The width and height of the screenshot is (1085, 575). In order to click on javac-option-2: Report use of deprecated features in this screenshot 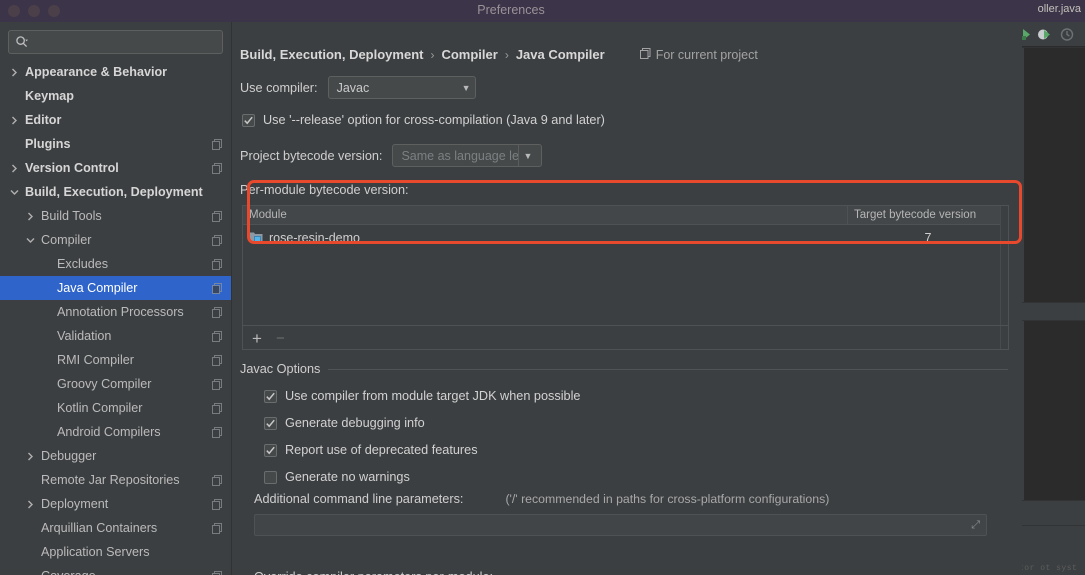, I will do `click(636, 450)`.